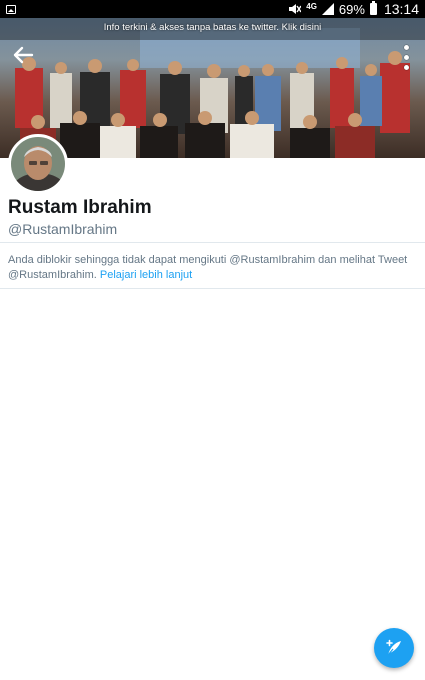 The height and width of the screenshot is (680, 425). What do you see at coordinates (406, 57) in the screenshot?
I see `more-options-button` at bounding box center [406, 57].